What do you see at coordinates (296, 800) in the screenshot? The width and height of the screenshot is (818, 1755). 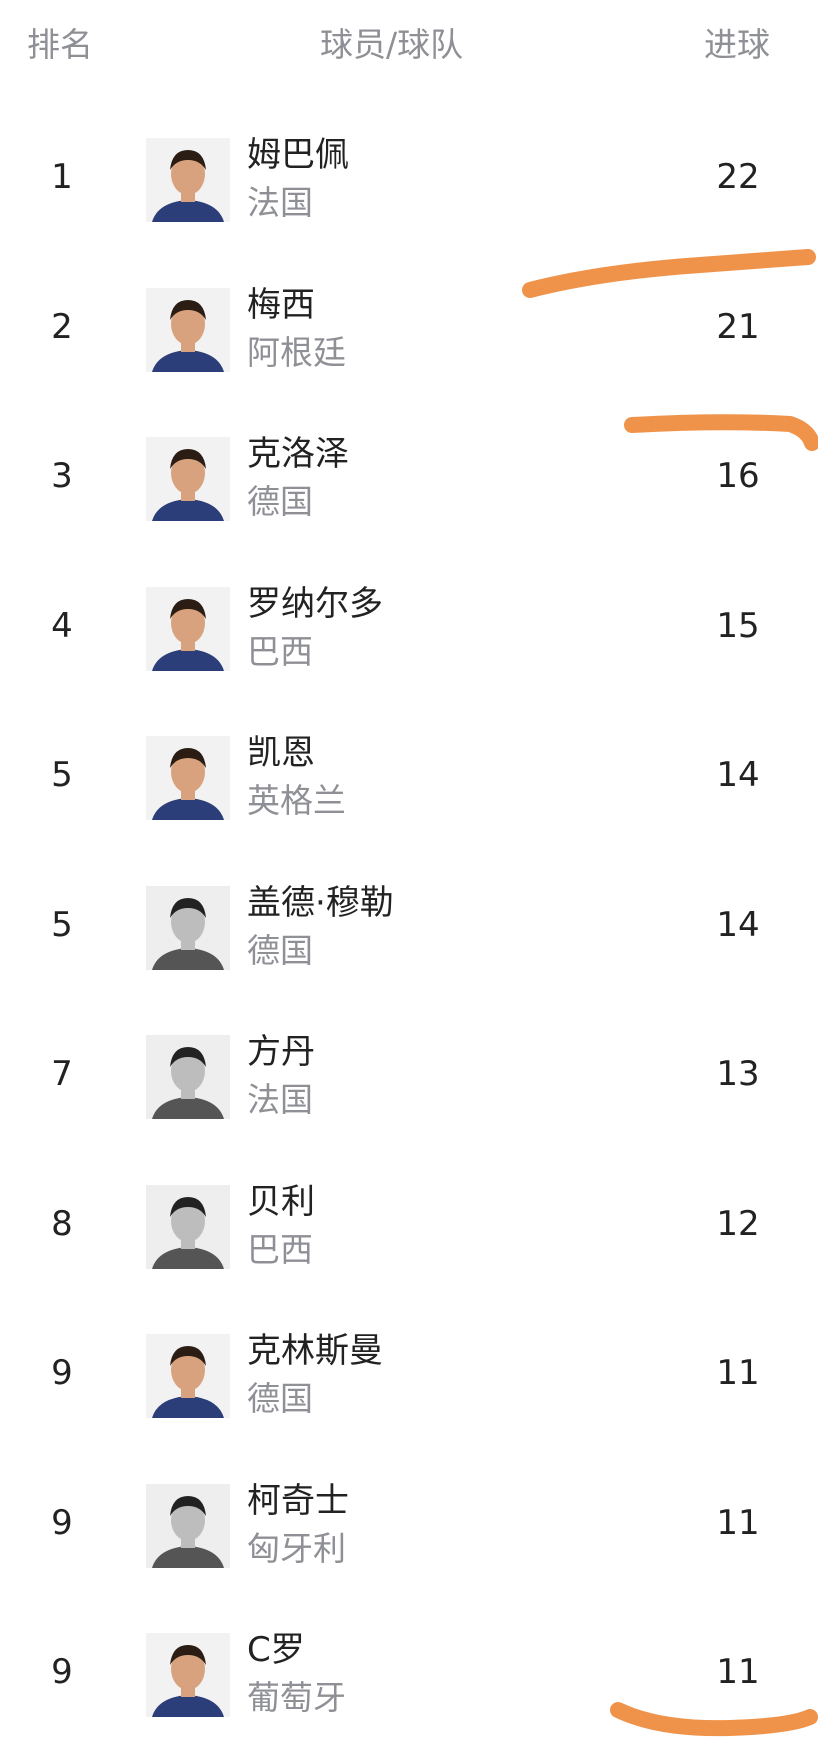 I see `team-name: 英格兰` at bounding box center [296, 800].